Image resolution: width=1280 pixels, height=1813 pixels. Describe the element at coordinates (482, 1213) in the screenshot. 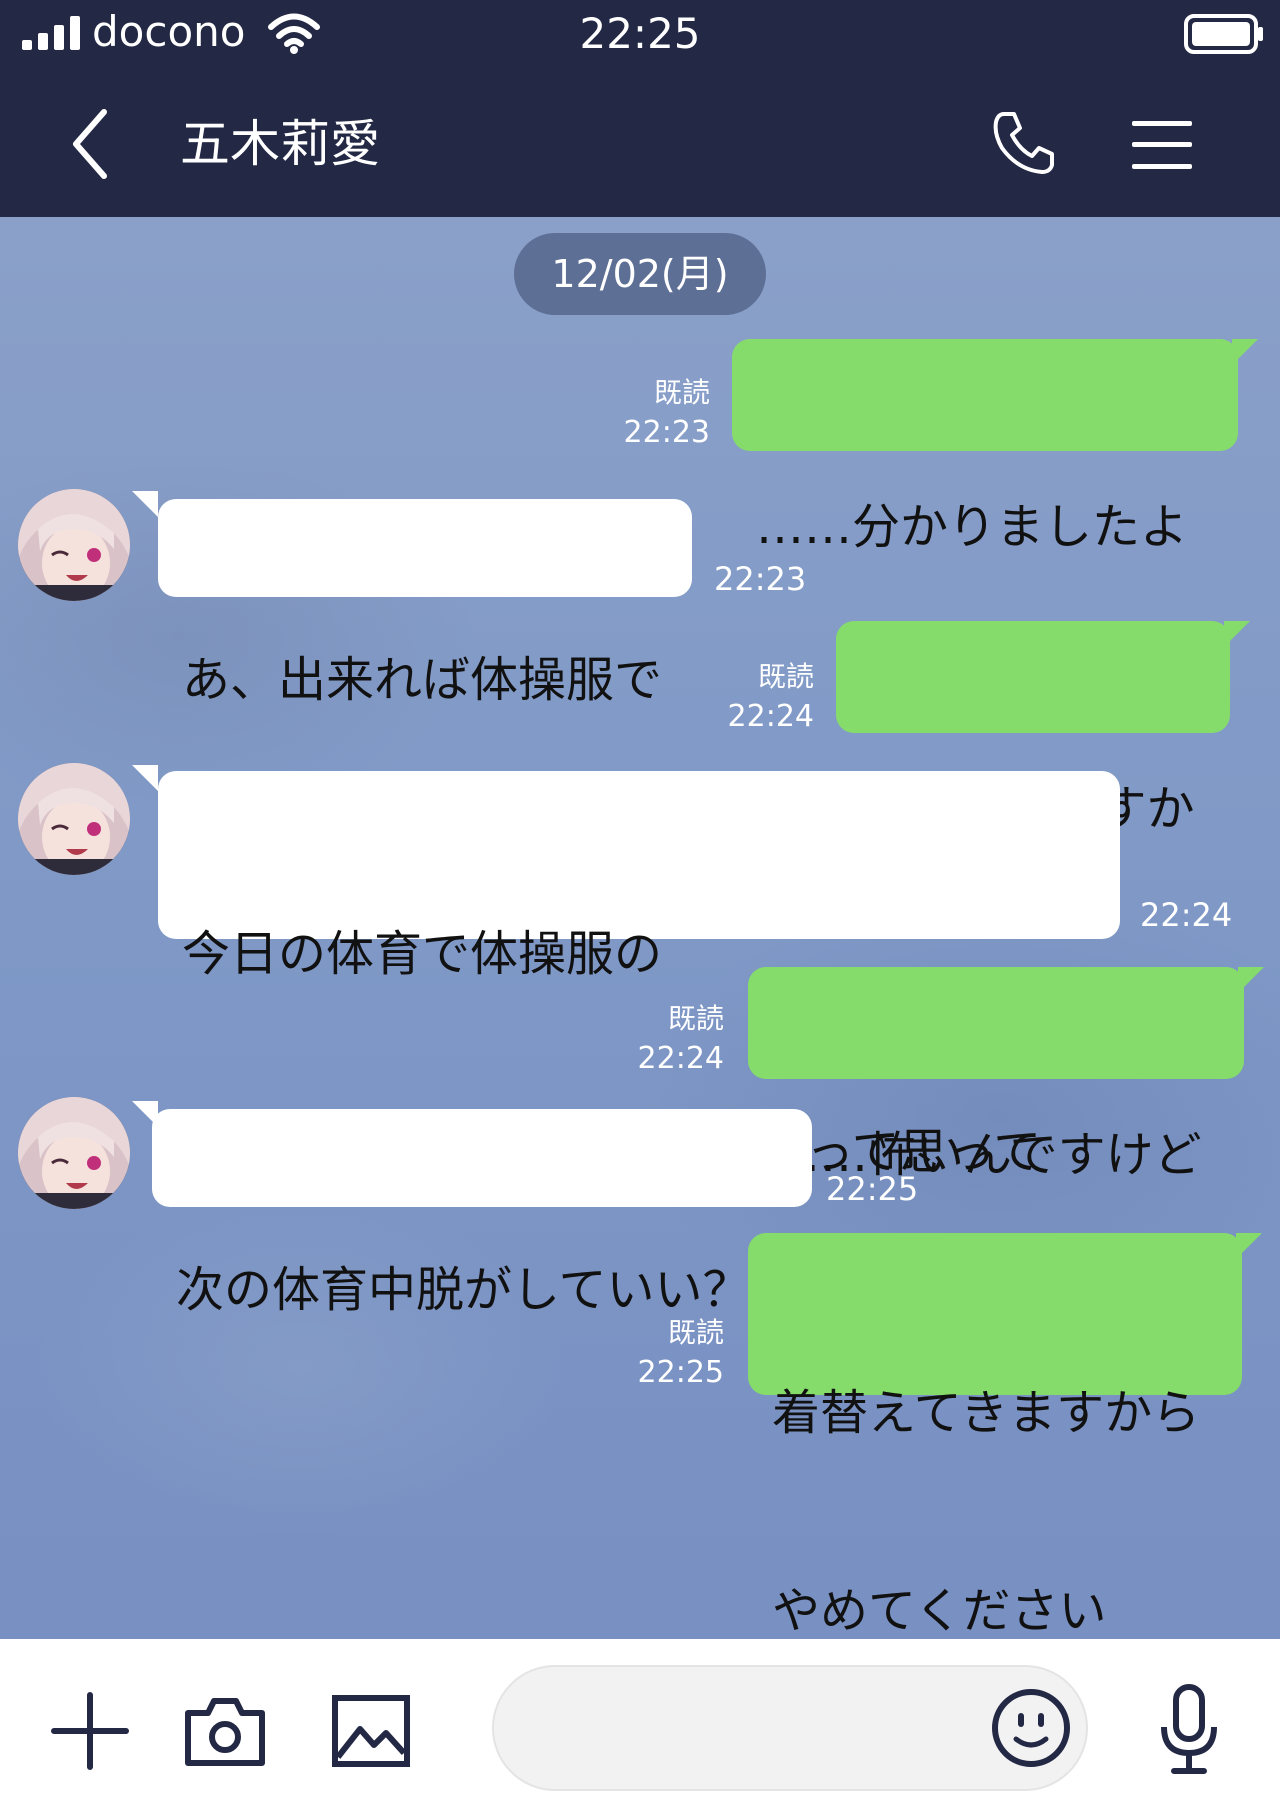

I see `their-message-bubble: 次の体育中脱がしていい？` at that location.